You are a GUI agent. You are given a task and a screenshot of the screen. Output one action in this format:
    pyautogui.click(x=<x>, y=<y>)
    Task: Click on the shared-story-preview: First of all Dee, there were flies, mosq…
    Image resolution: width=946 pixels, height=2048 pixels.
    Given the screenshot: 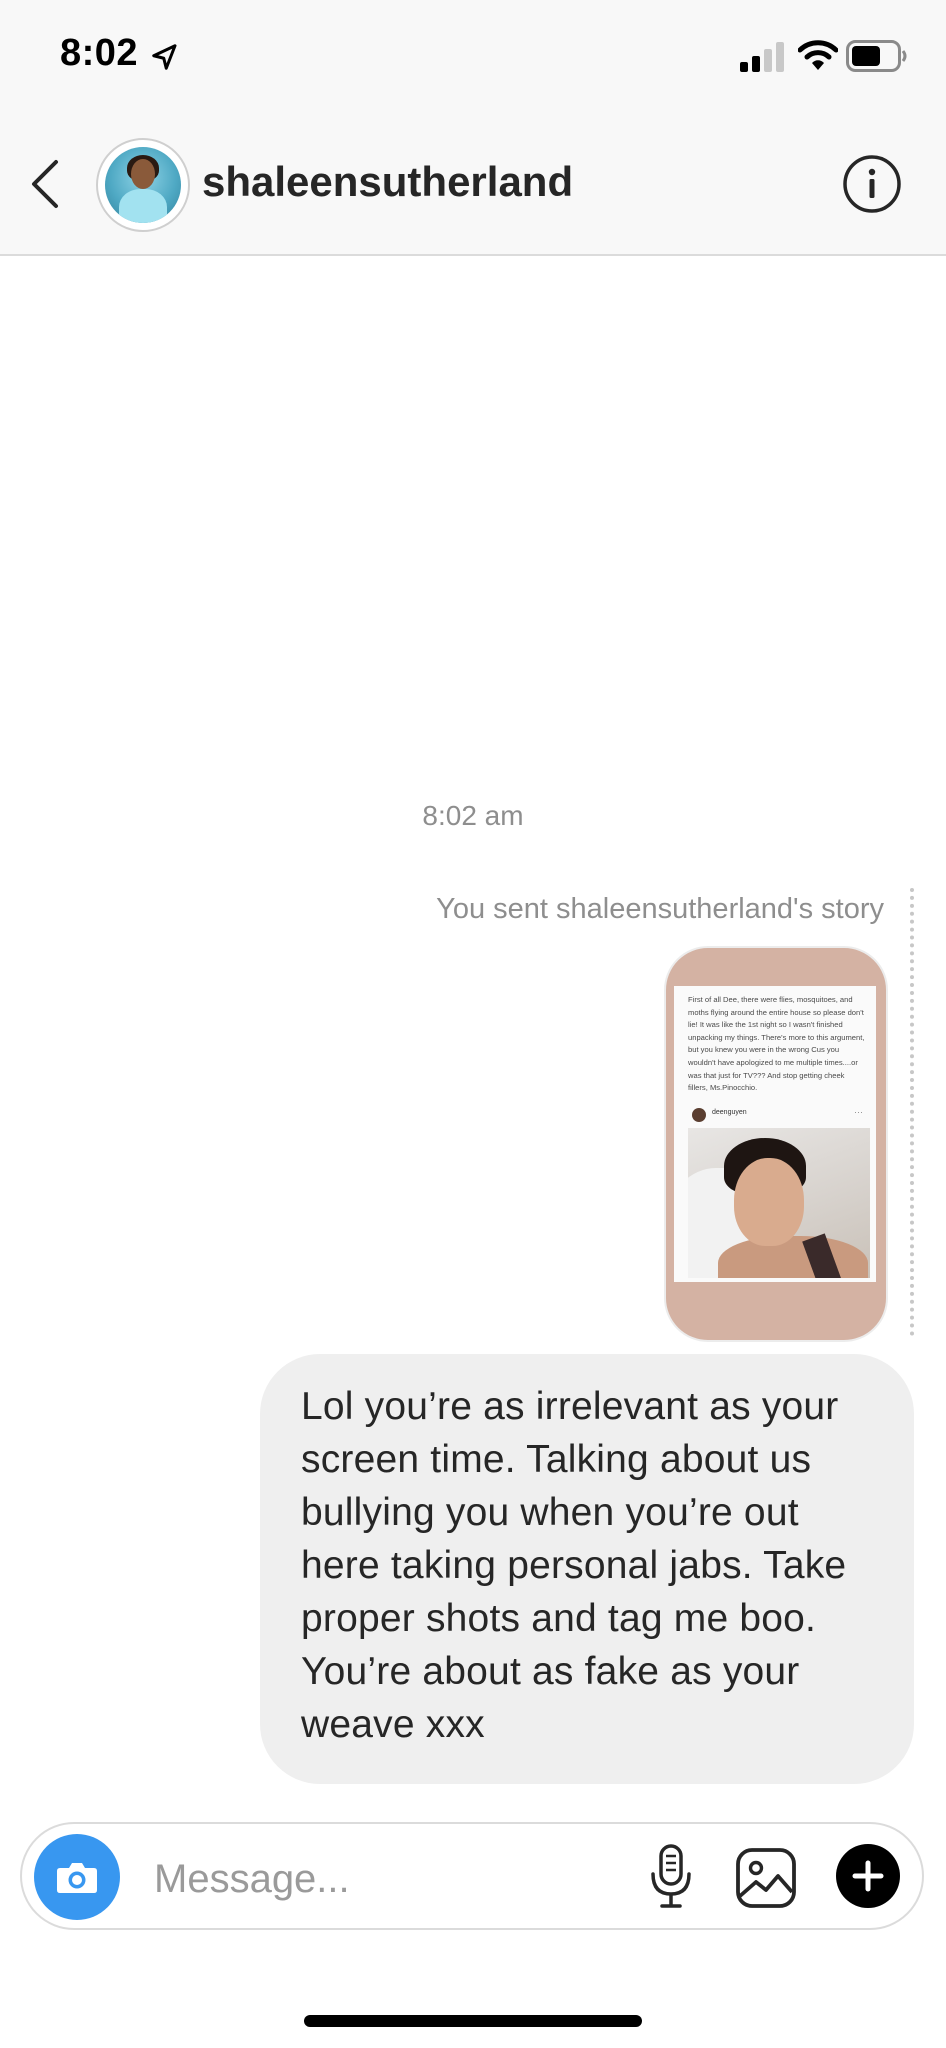 What is the action you would take?
    pyautogui.click(x=776, y=1144)
    